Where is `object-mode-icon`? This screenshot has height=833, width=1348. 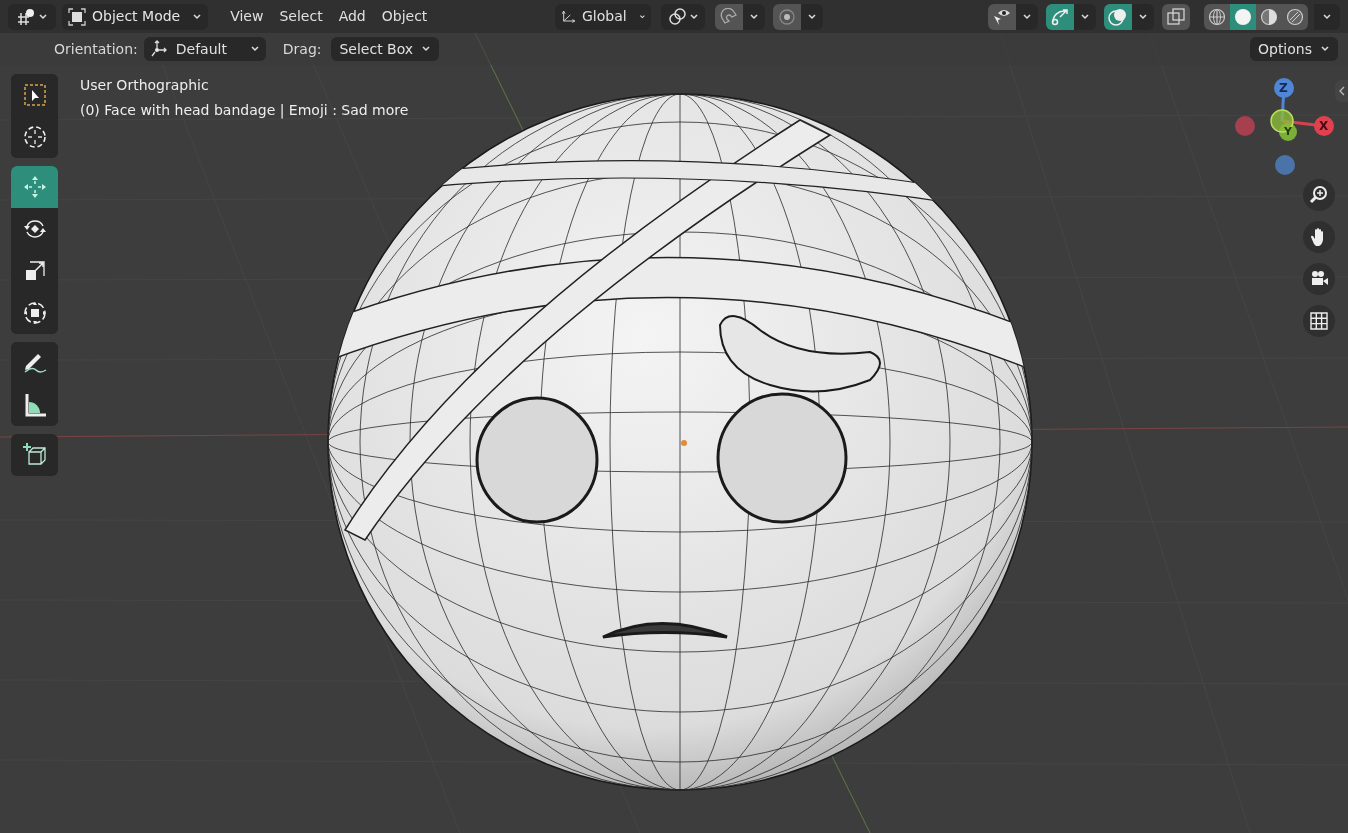
object-mode-icon is located at coordinates (77, 16).